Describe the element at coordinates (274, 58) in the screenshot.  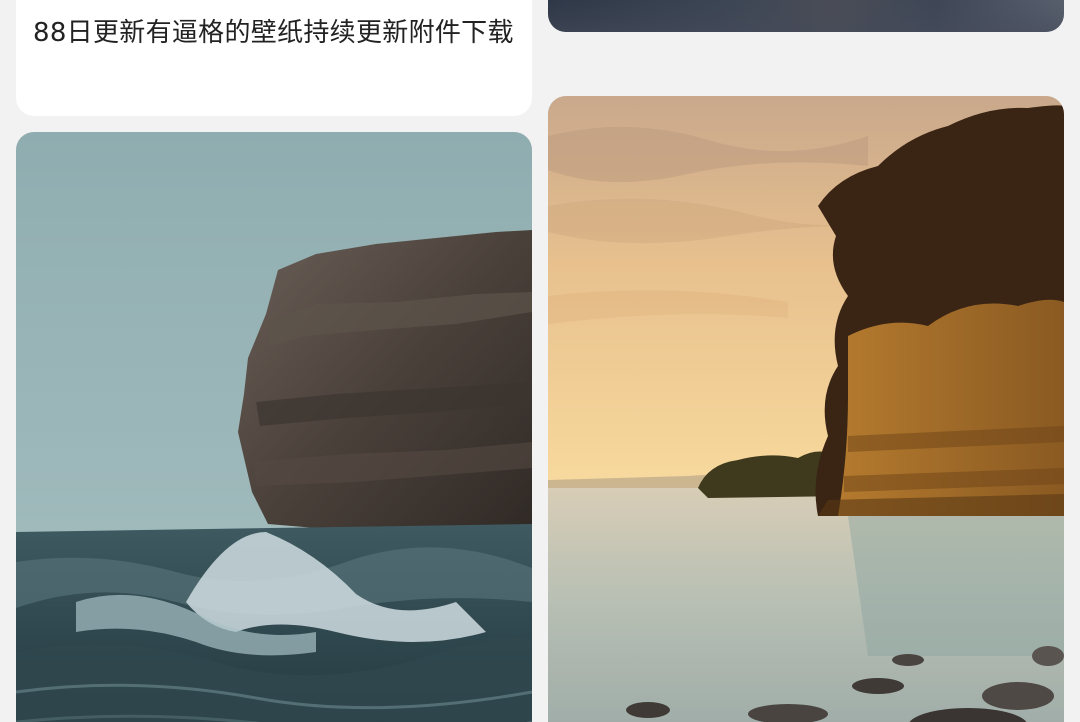
I see `post-caption-card: 88日更新有逼格的壁纸持续更新附件下载` at that location.